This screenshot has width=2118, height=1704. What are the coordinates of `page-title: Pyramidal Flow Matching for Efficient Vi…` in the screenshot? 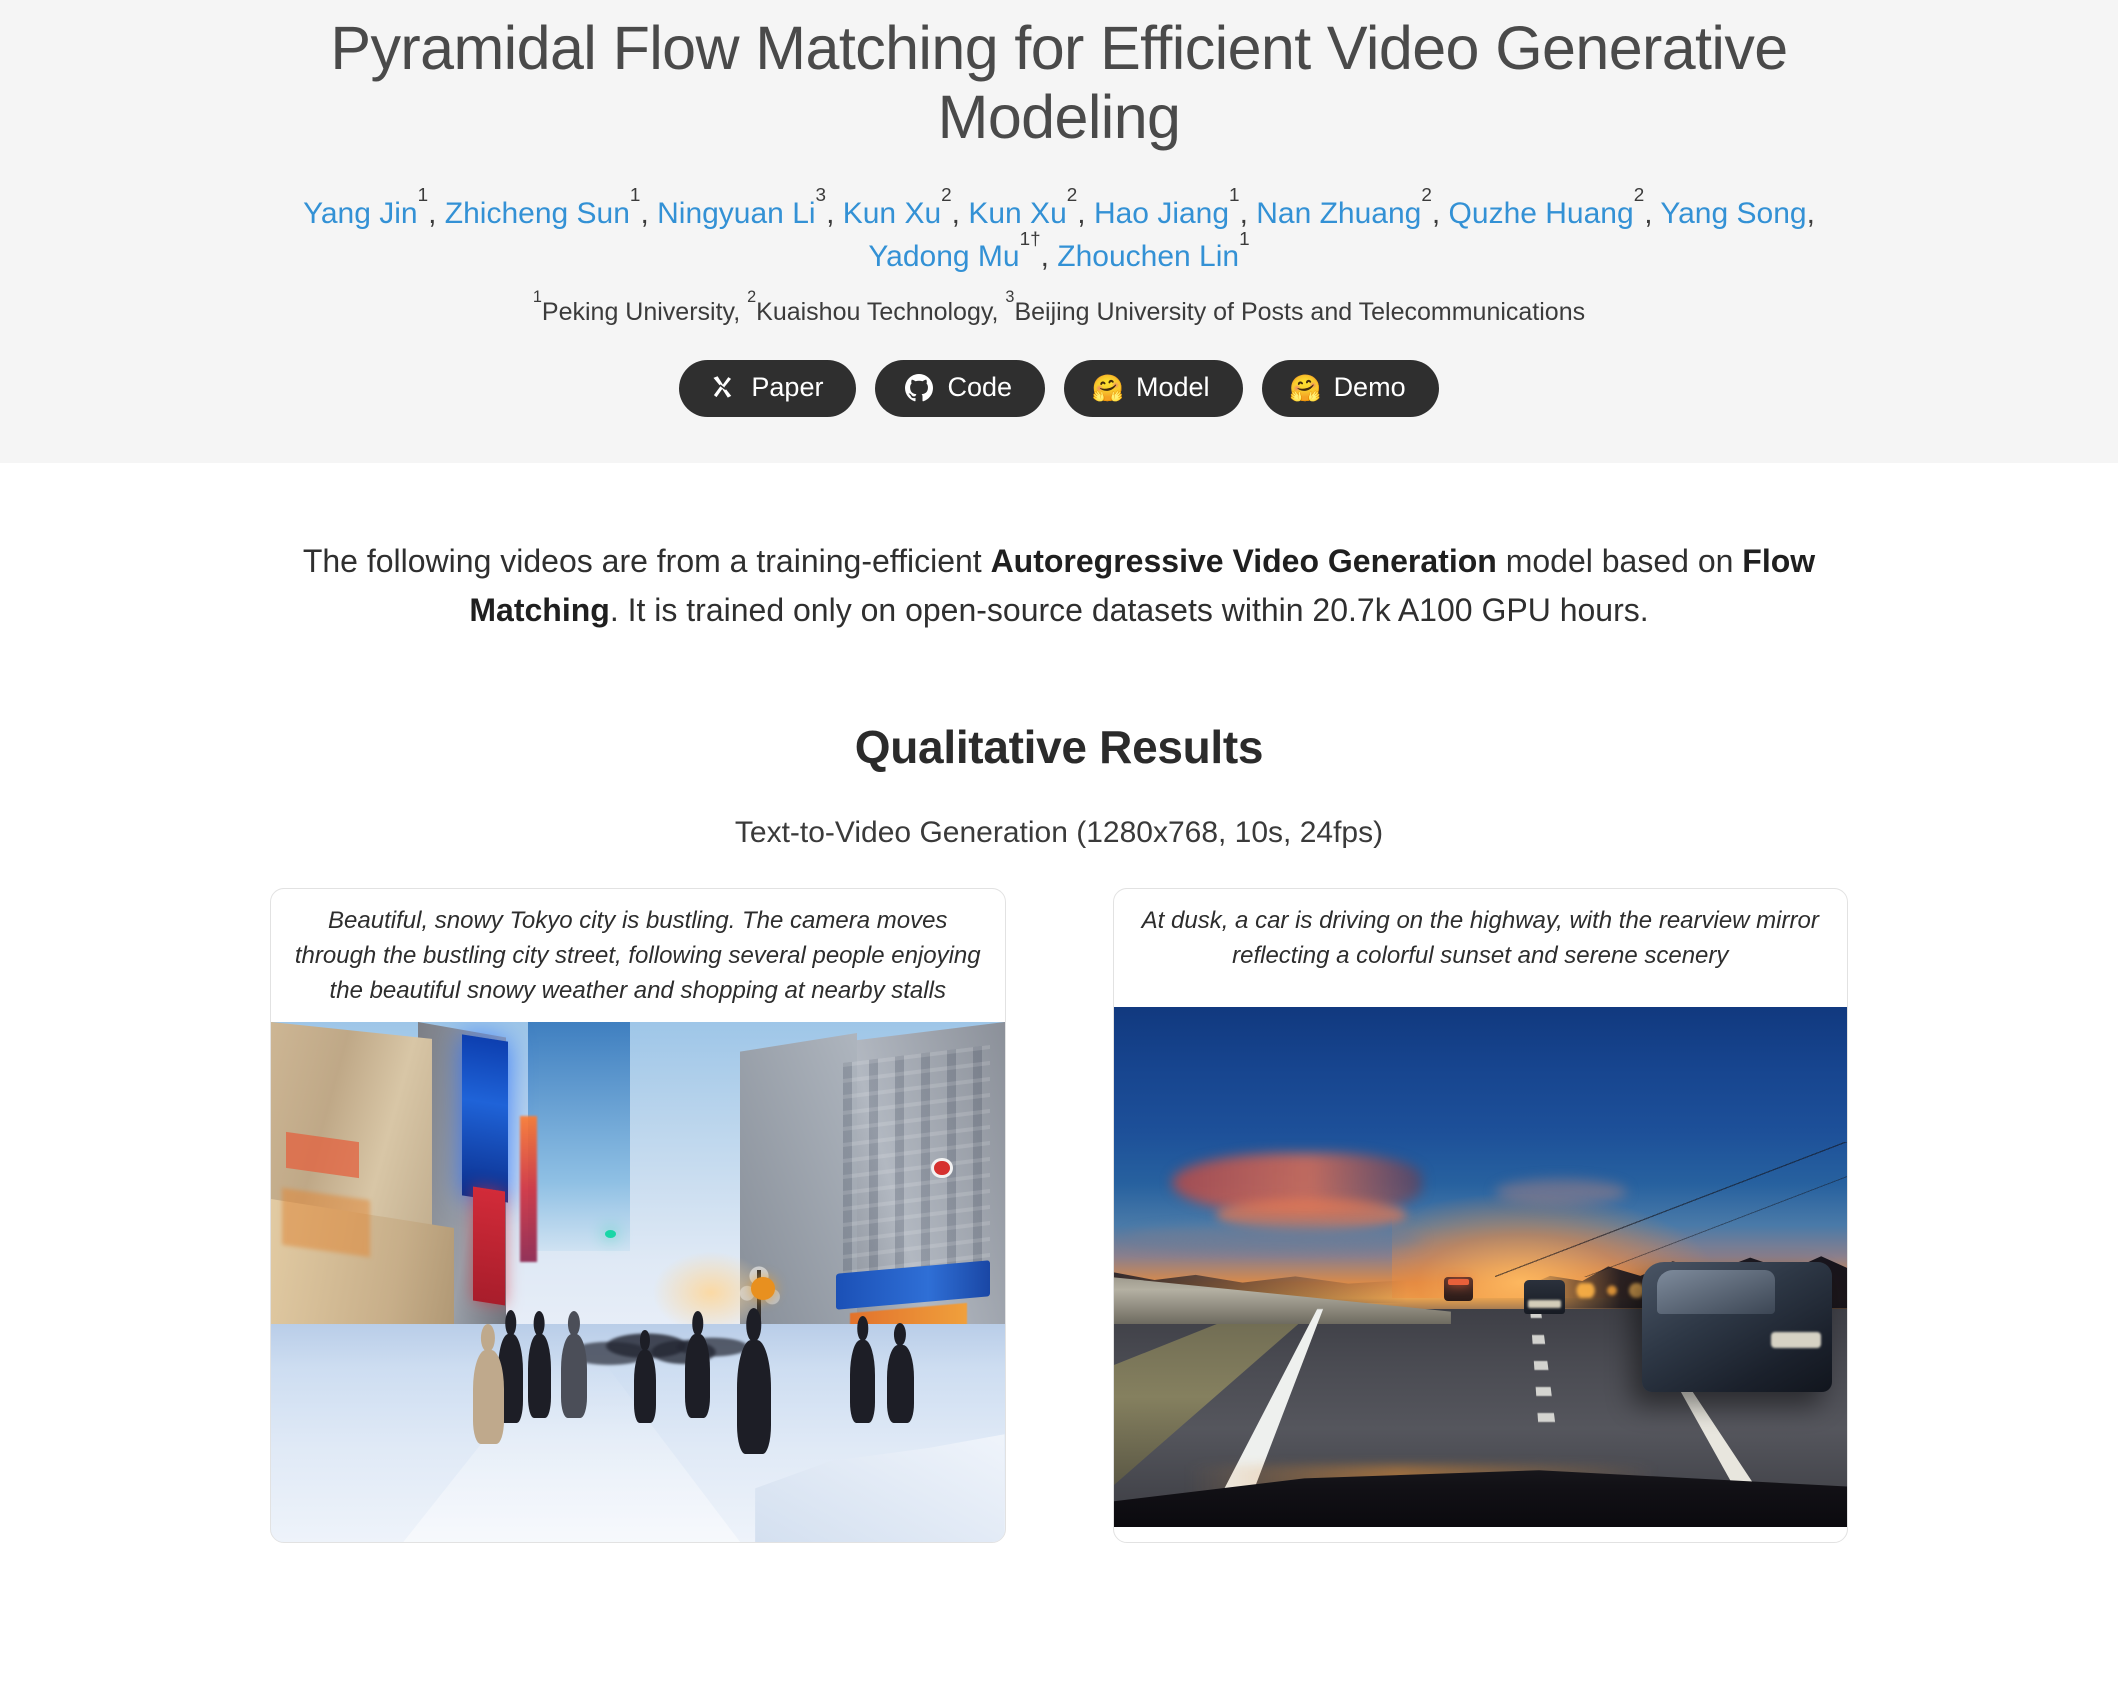 It's located at (1059, 82).